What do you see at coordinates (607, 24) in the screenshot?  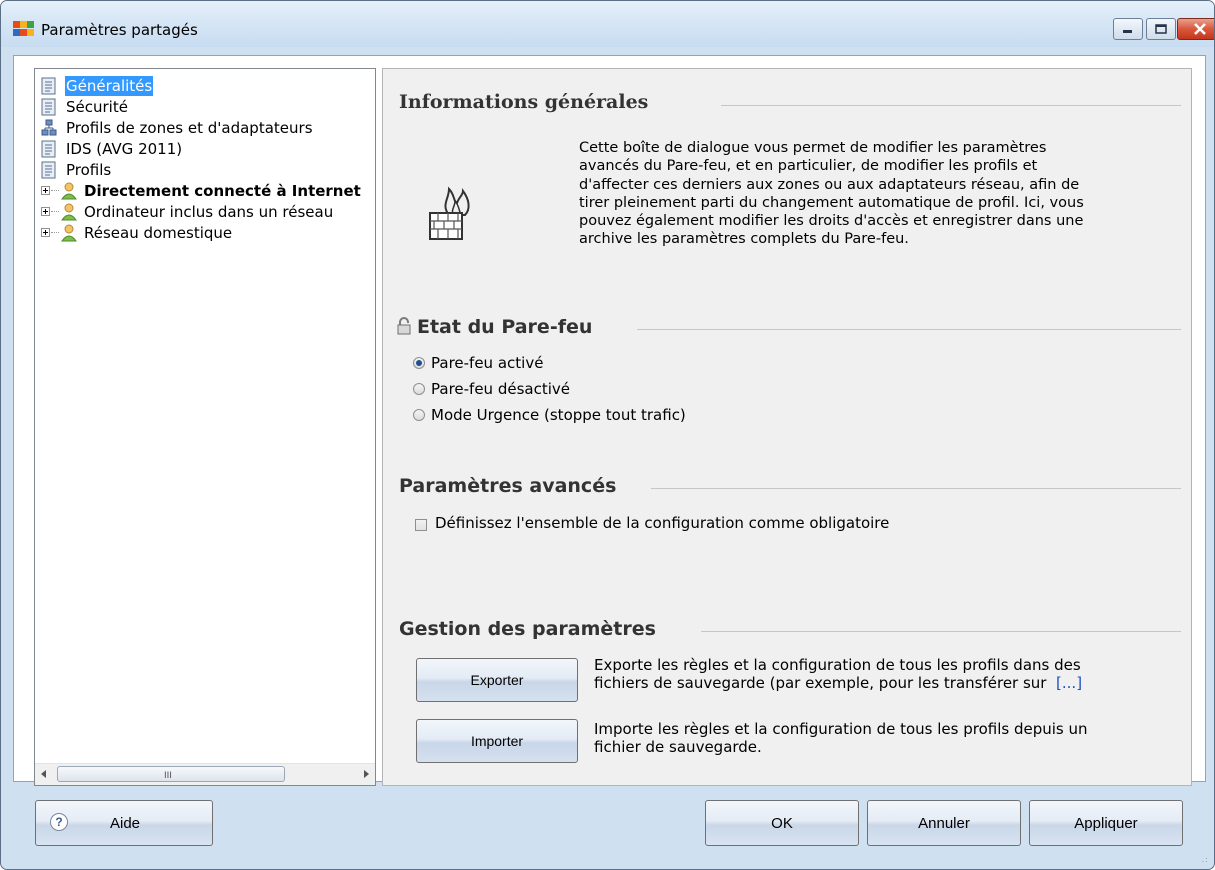 I see `title-bar: Paramètres partagés` at bounding box center [607, 24].